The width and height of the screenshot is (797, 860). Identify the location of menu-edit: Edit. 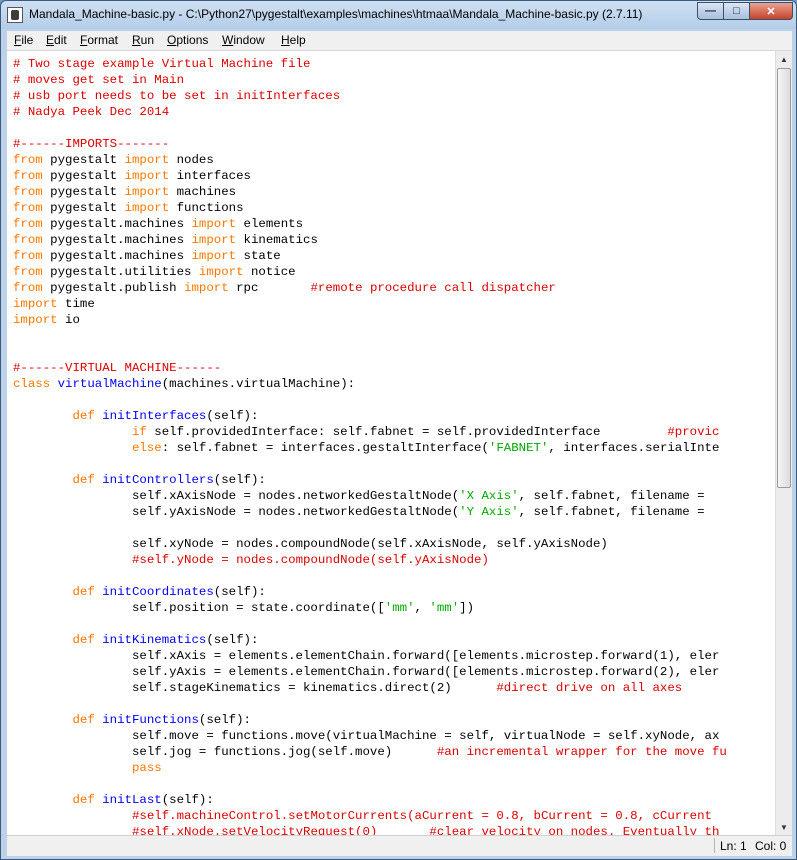
(56, 40).